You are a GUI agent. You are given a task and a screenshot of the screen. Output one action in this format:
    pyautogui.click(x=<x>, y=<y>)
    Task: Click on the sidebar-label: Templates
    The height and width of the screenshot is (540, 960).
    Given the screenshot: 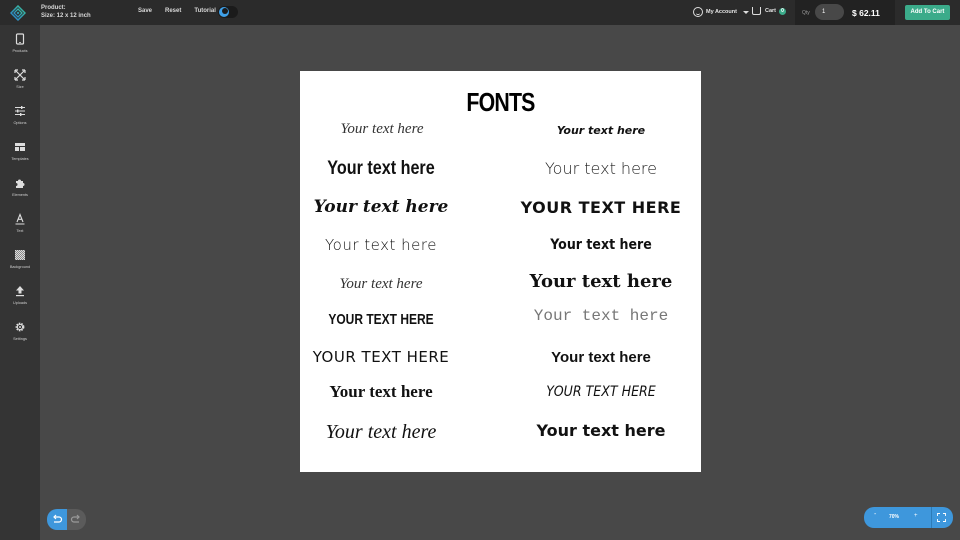 What is the action you would take?
    pyautogui.click(x=20, y=159)
    